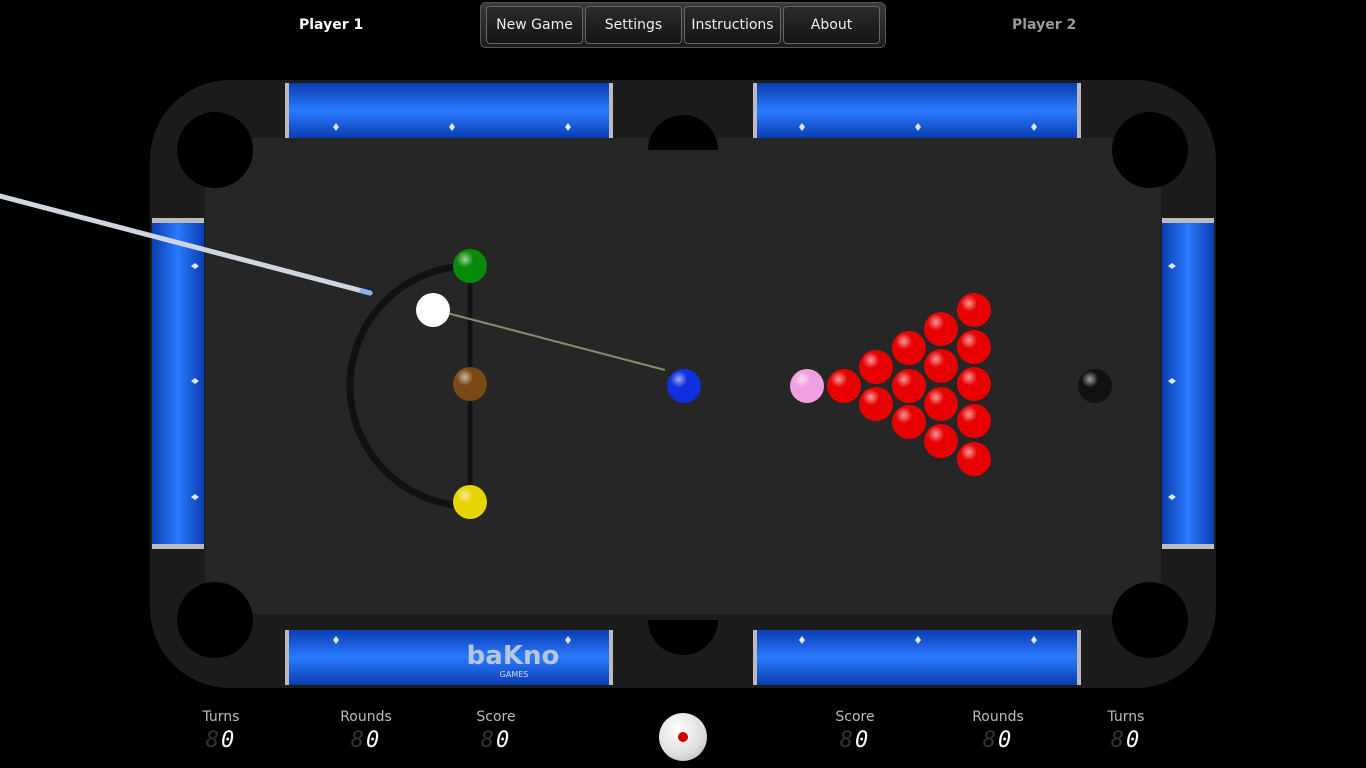 The height and width of the screenshot is (768, 1366). I want to click on cue-ball-shine, so click(433, 310).